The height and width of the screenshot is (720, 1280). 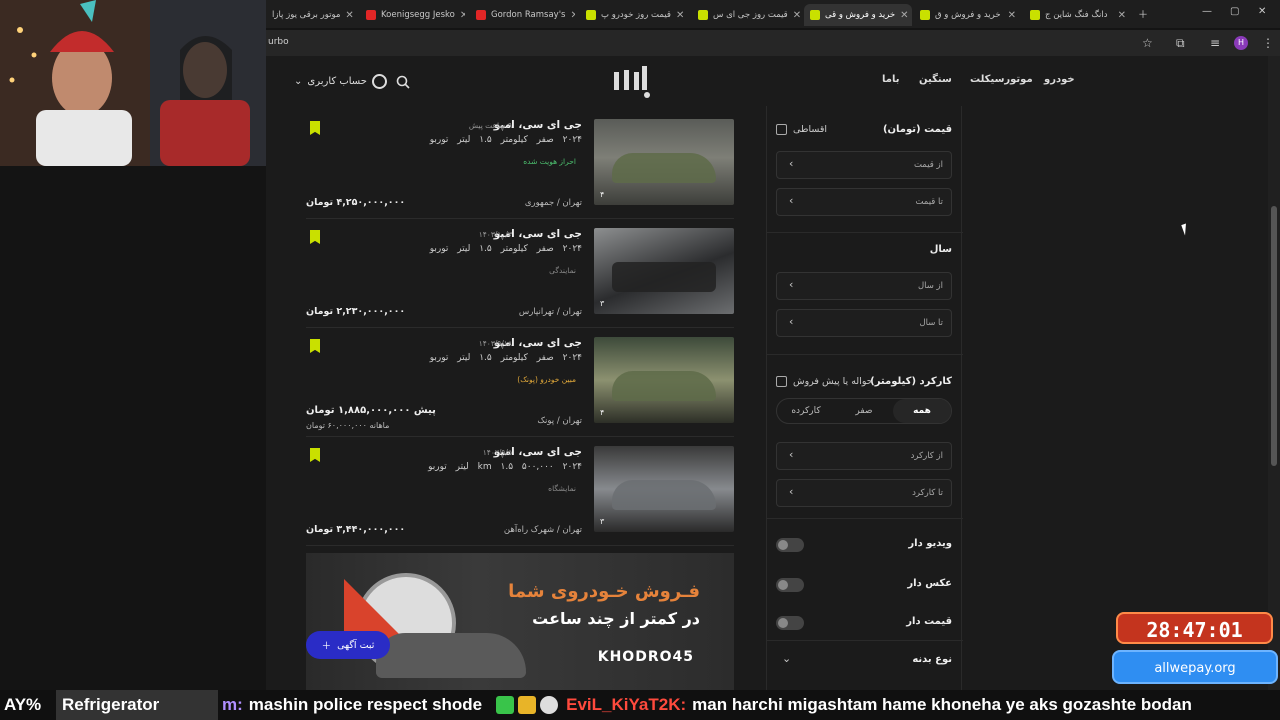 I want to click on nav-category-cars: خودرو, so click(x=1059, y=79).